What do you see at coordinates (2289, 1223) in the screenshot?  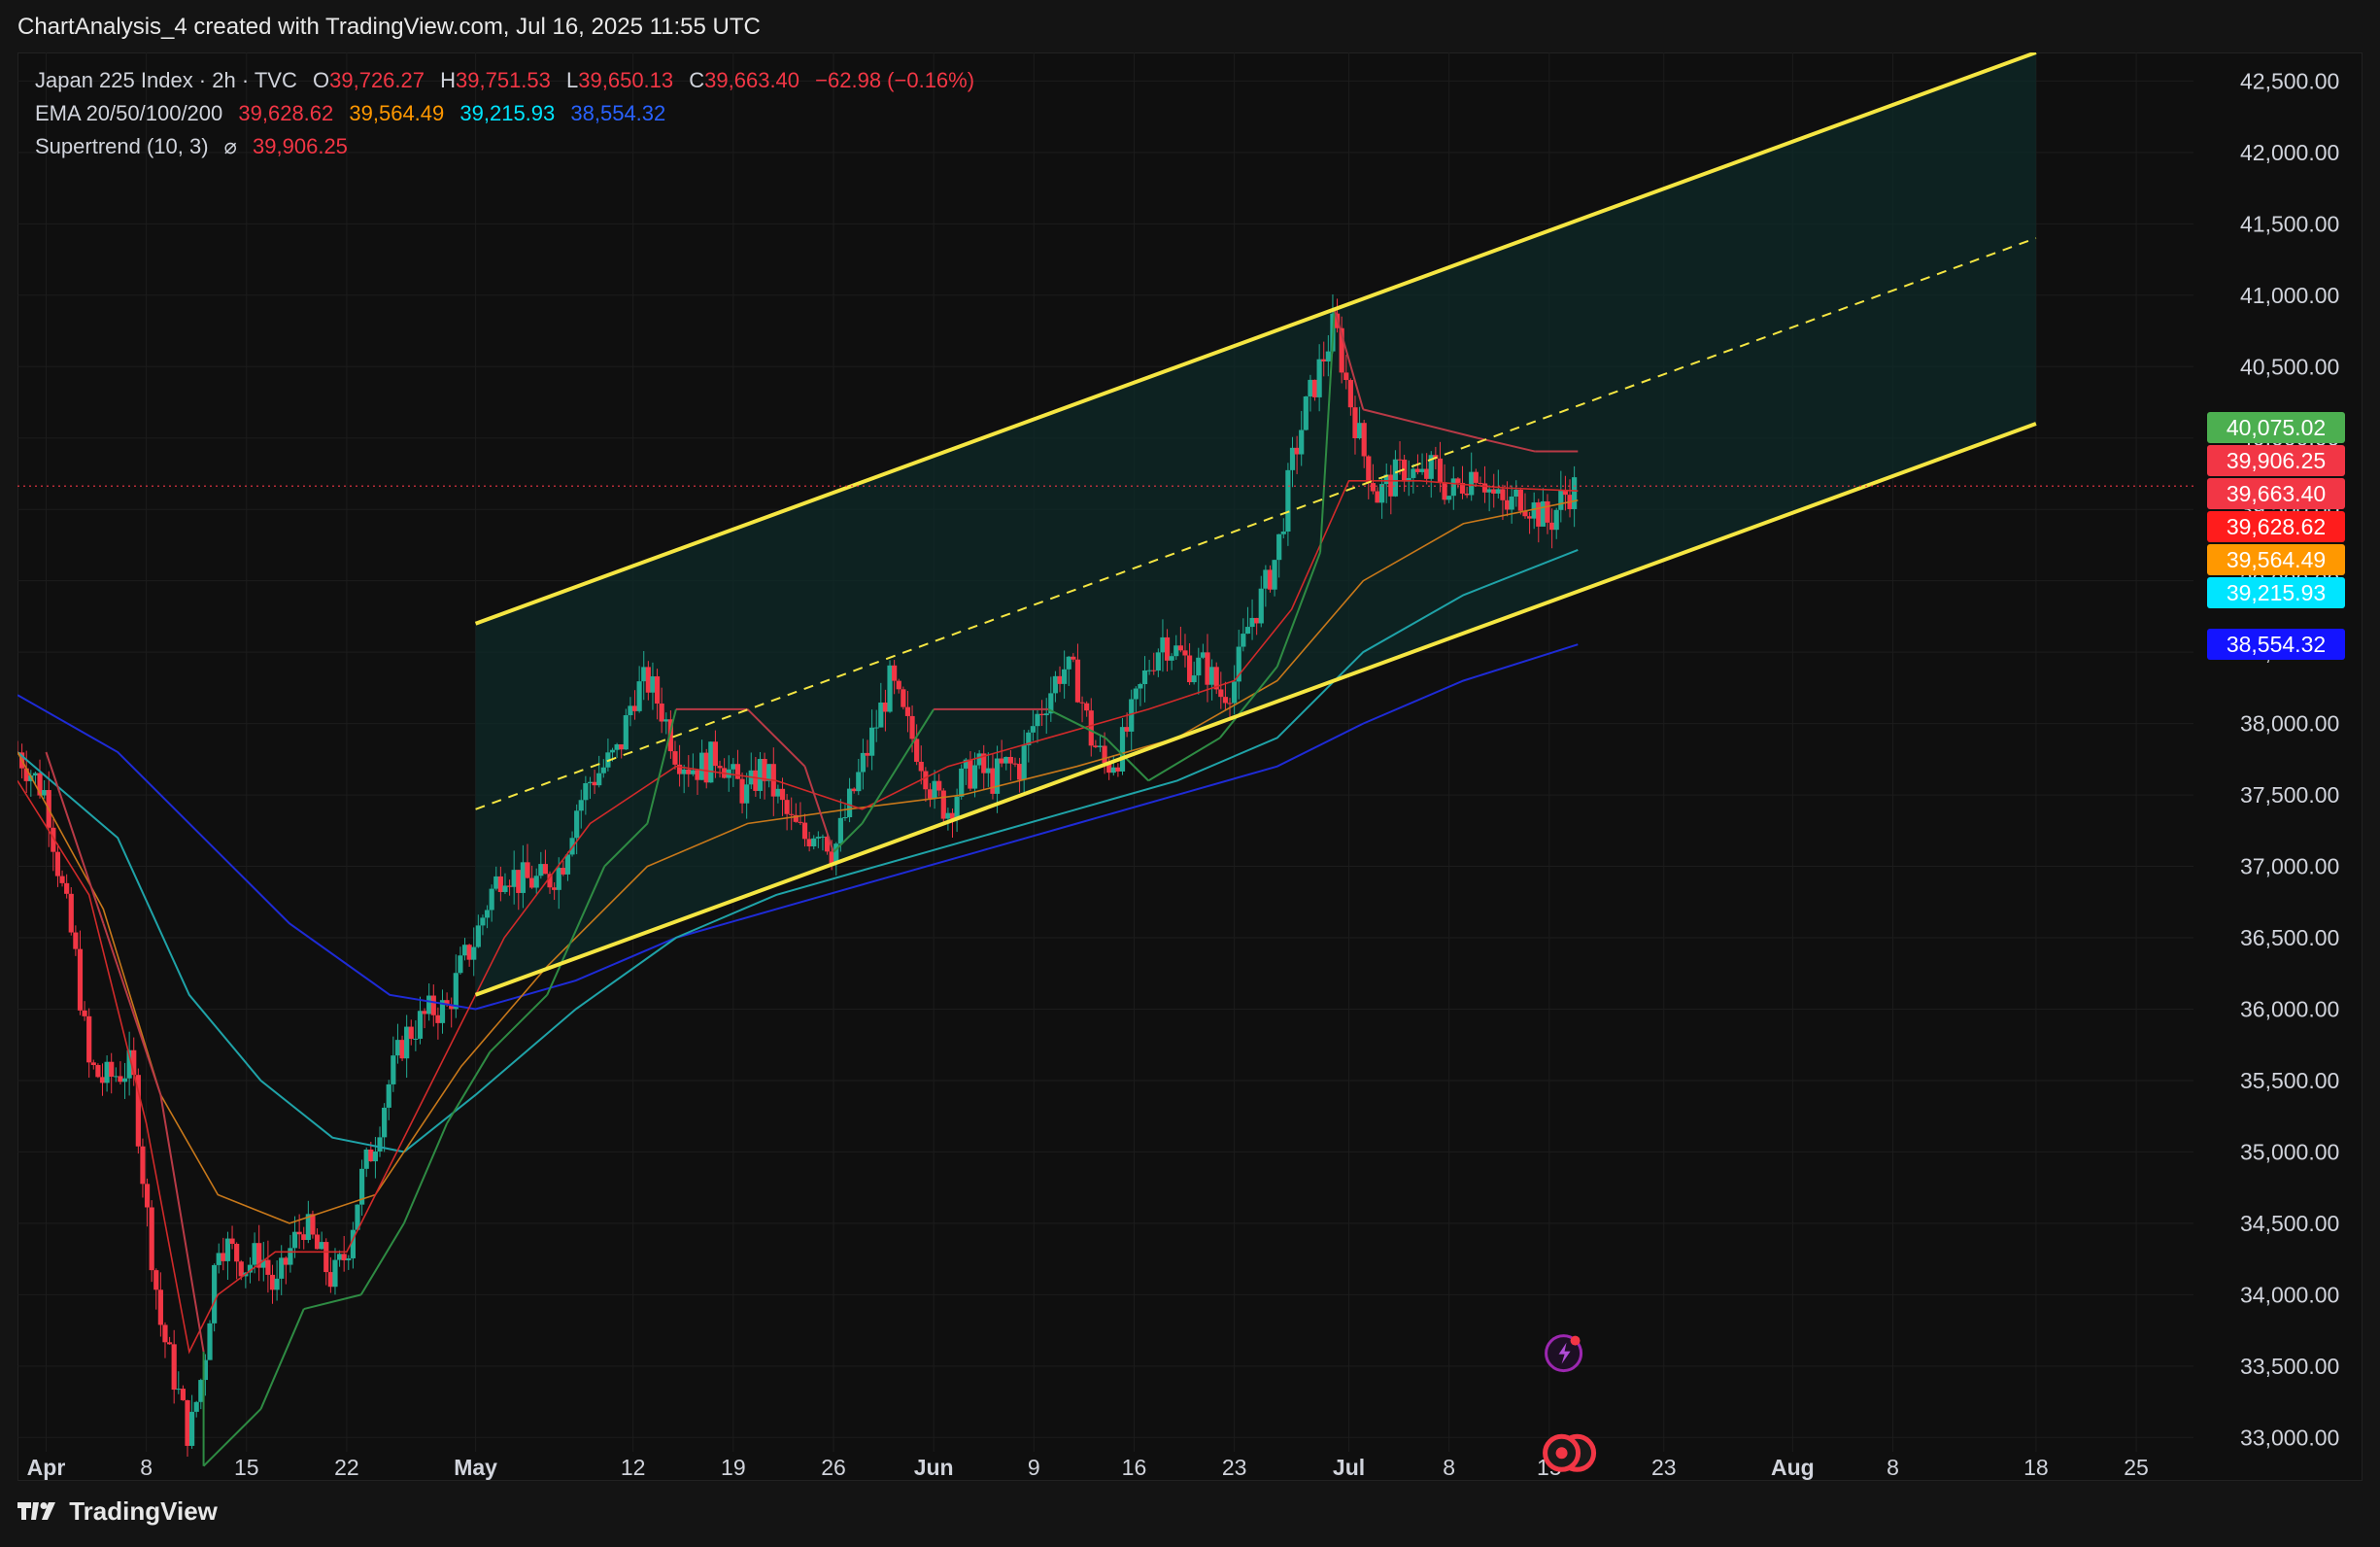 I see `y-tick-label: 34,500.00` at bounding box center [2289, 1223].